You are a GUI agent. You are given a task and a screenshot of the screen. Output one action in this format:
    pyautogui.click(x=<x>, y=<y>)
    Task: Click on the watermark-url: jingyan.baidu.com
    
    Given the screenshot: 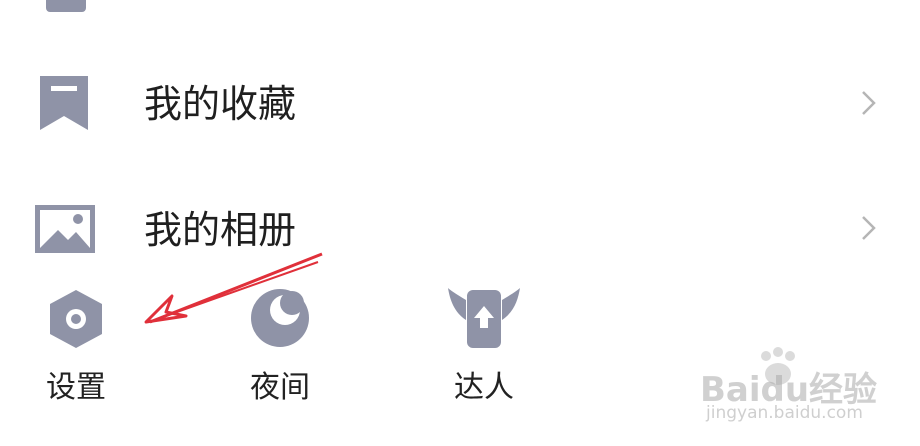 What is the action you would take?
    pyautogui.click(x=784, y=413)
    